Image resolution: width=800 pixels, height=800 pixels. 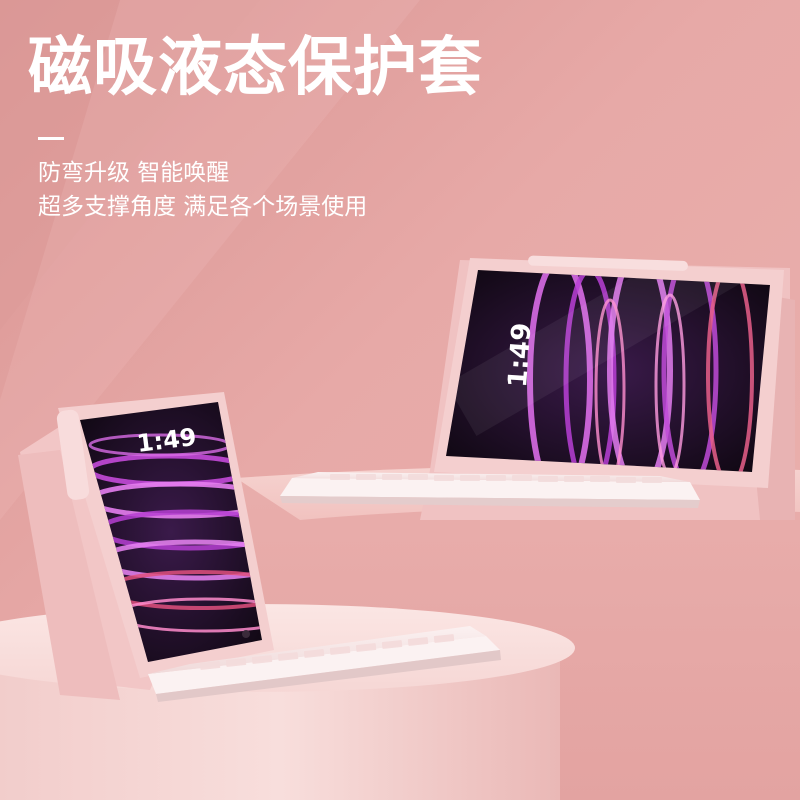 I want to click on feature-line-2: 超多支撑角度 满足各个场景使用, so click(x=203, y=207).